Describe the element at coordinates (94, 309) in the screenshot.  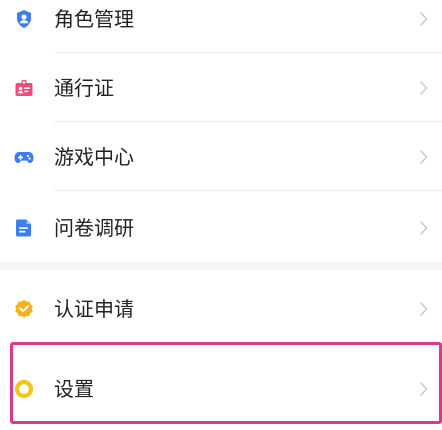
I see `menu-item-label: 认证申请` at that location.